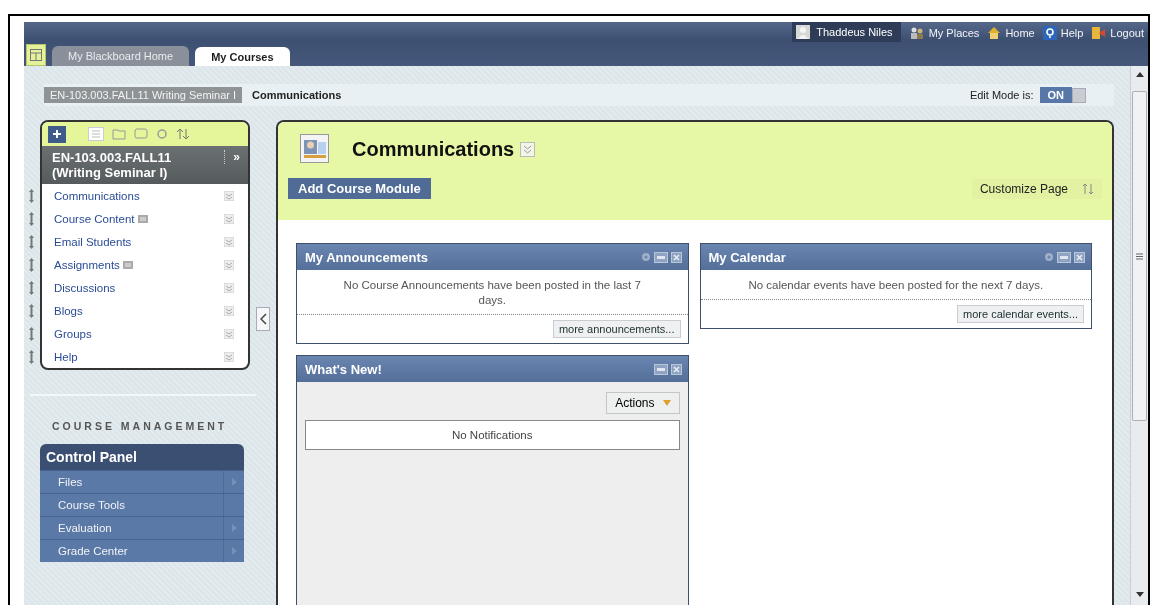  I want to click on add-menu-item-button, so click(57, 134).